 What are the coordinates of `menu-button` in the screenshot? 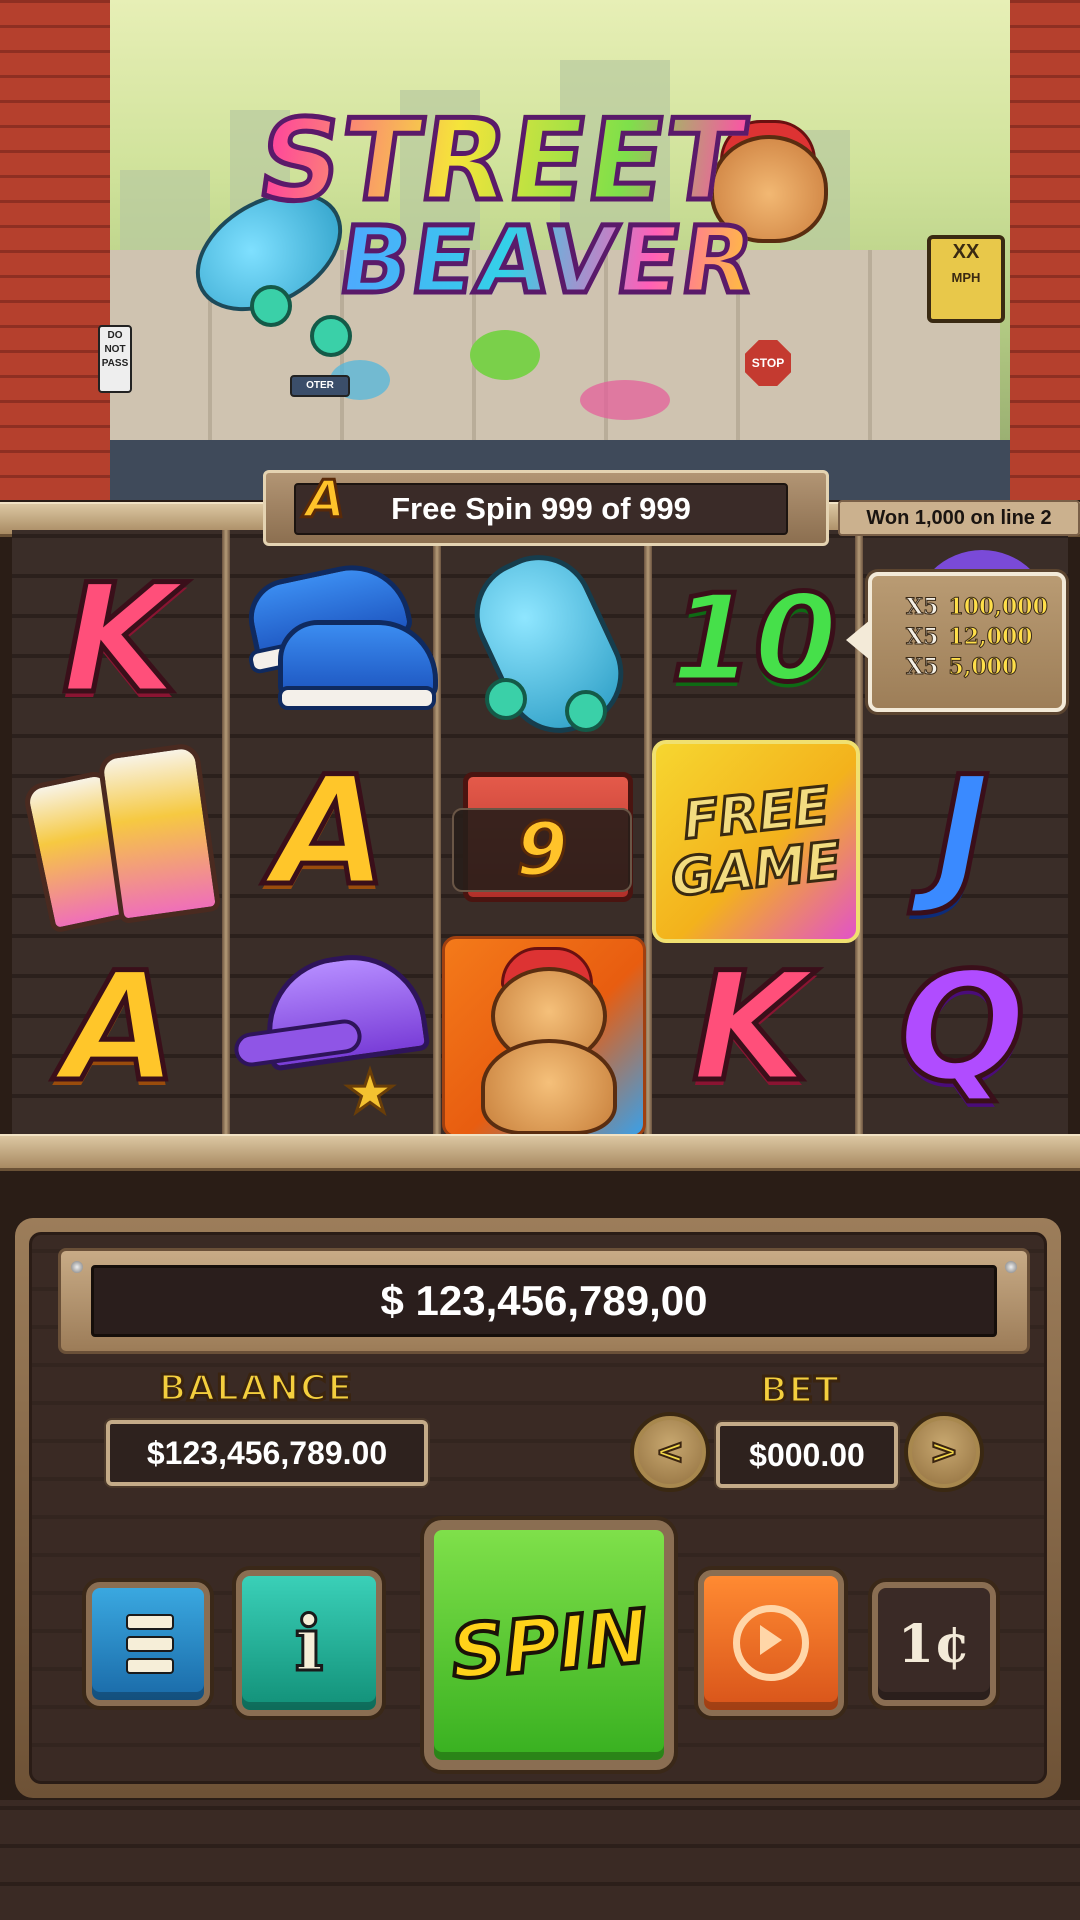 It's located at (148, 1644).